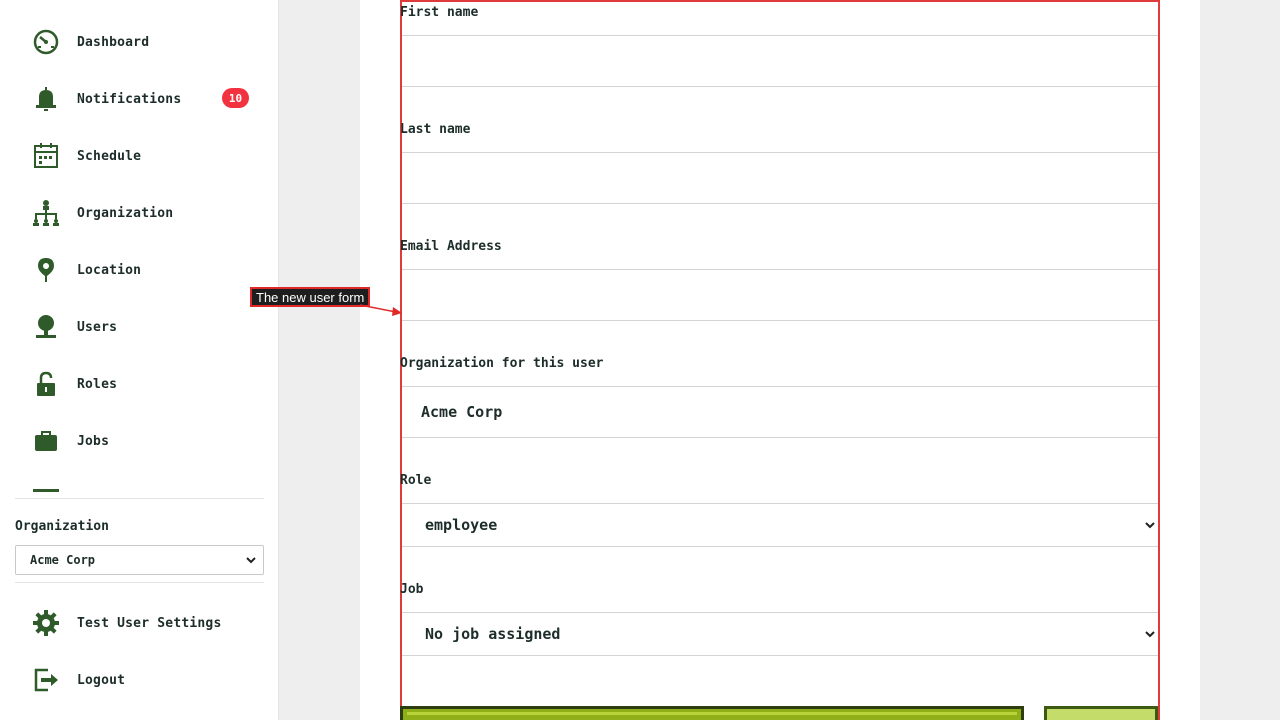 The image size is (1280, 720). Describe the element at coordinates (109, 270) in the screenshot. I see `sidebar-item-label: Location` at that location.